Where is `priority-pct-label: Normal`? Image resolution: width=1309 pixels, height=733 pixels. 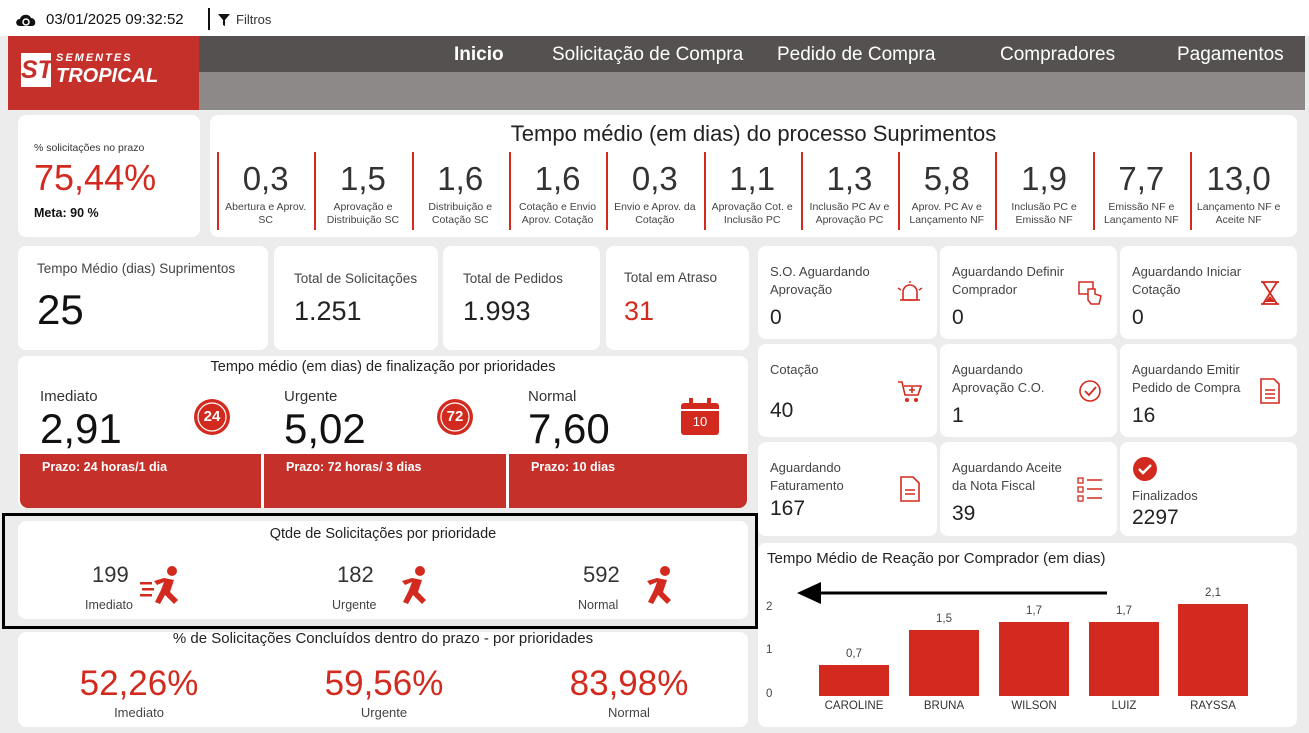 priority-pct-label: Normal is located at coordinates (629, 712).